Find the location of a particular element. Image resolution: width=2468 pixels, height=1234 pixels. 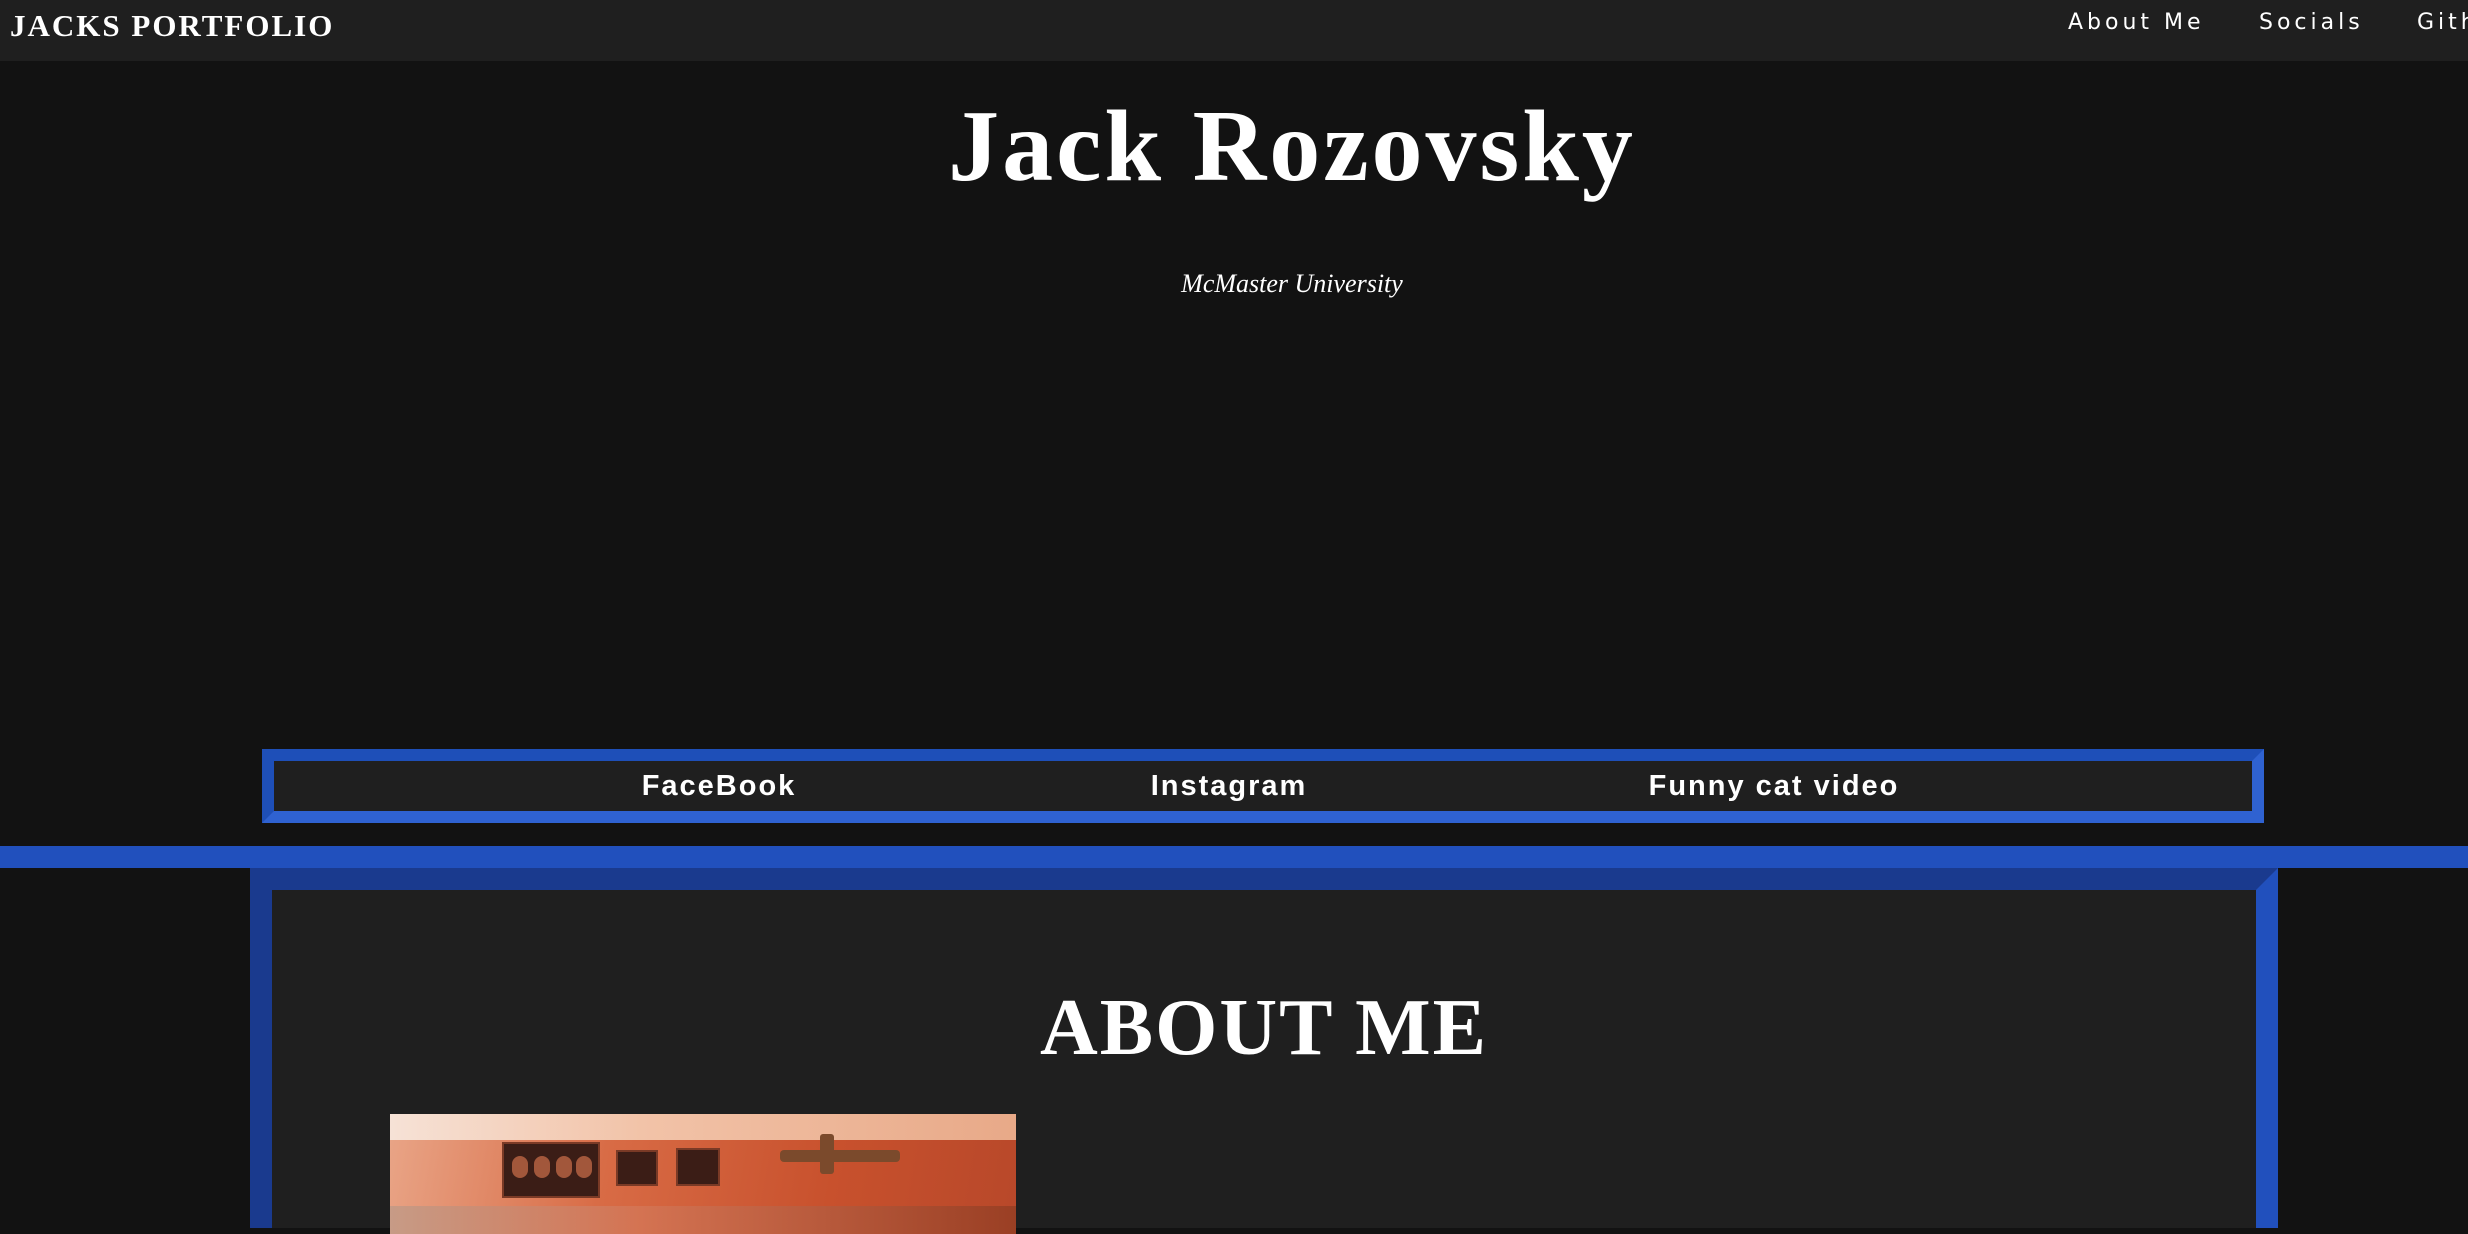

photo-wall-item is located at coordinates (840, 1156).